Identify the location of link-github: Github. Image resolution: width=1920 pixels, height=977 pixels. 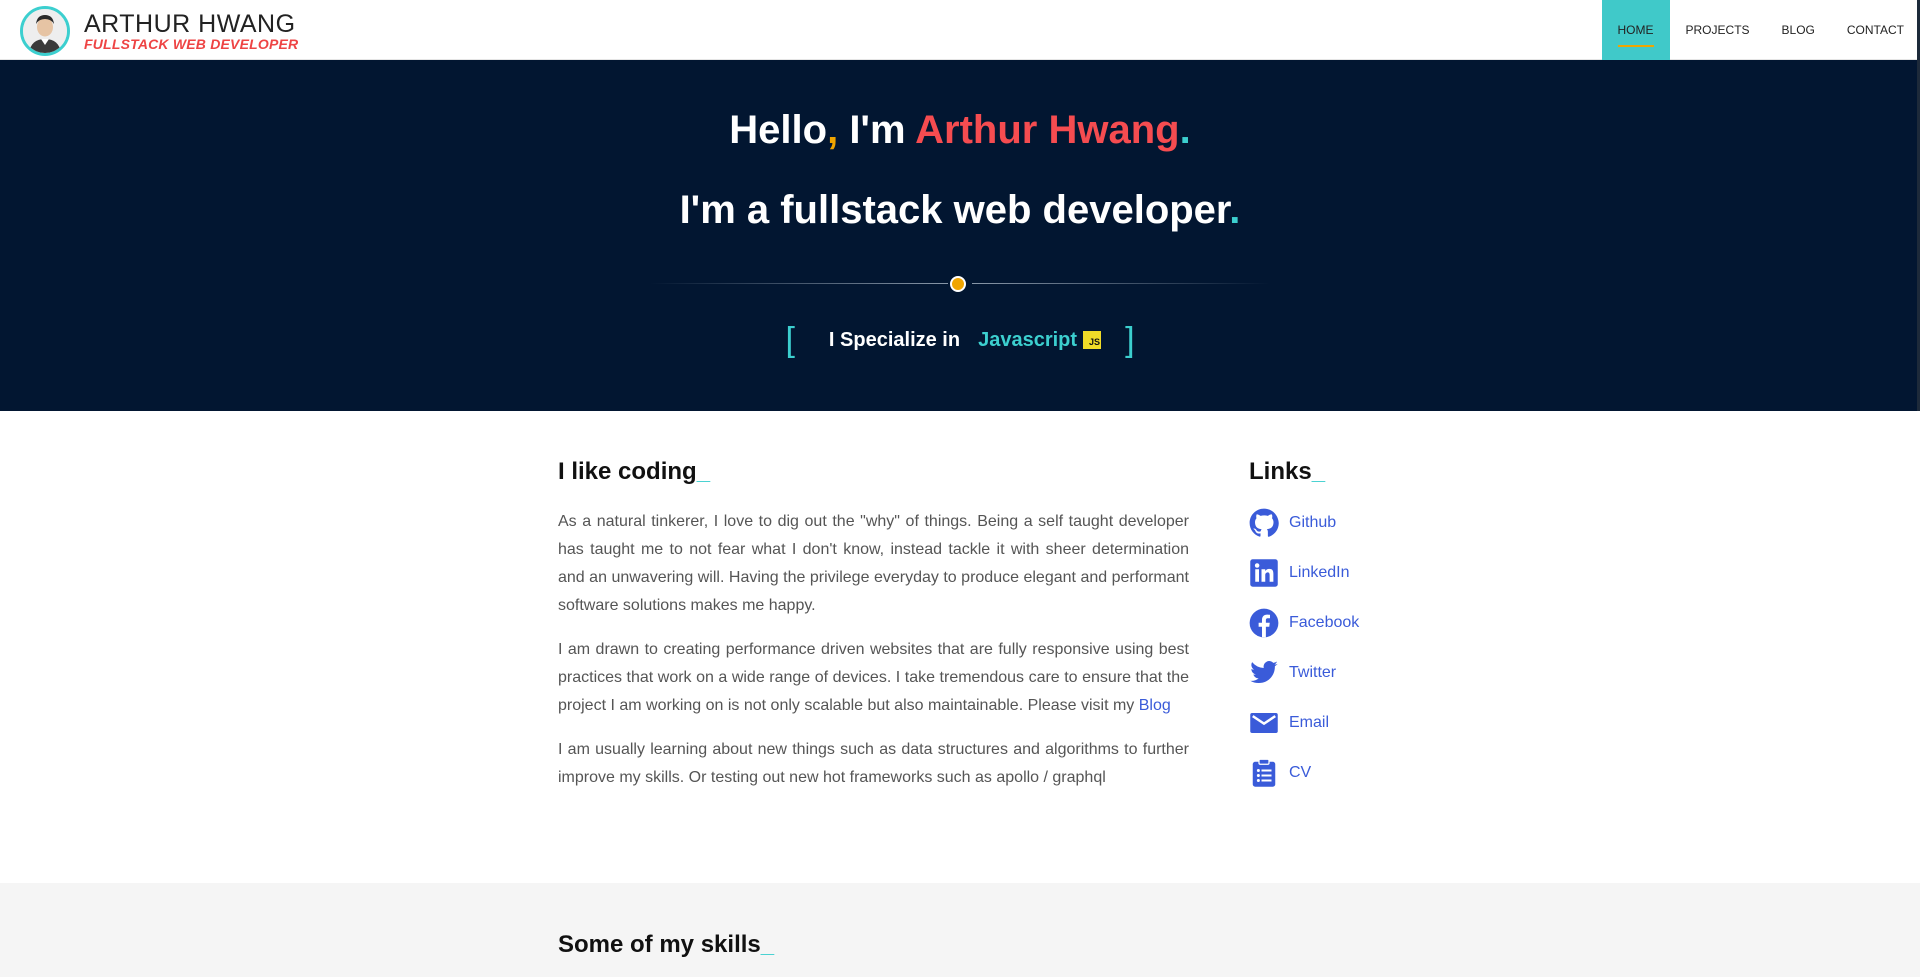
(1304, 523).